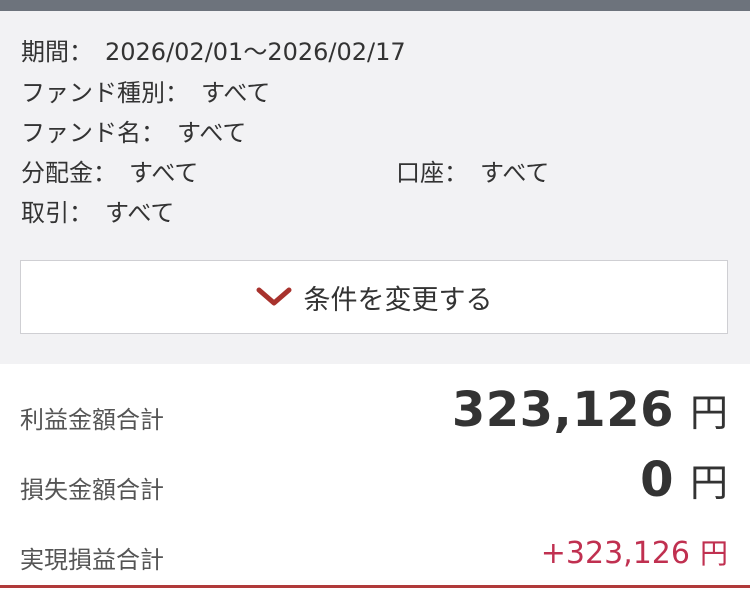 The width and height of the screenshot is (750, 589). Describe the element at coordinates (375, 586) in the screenshot. I see `bottom-divider` at that location.